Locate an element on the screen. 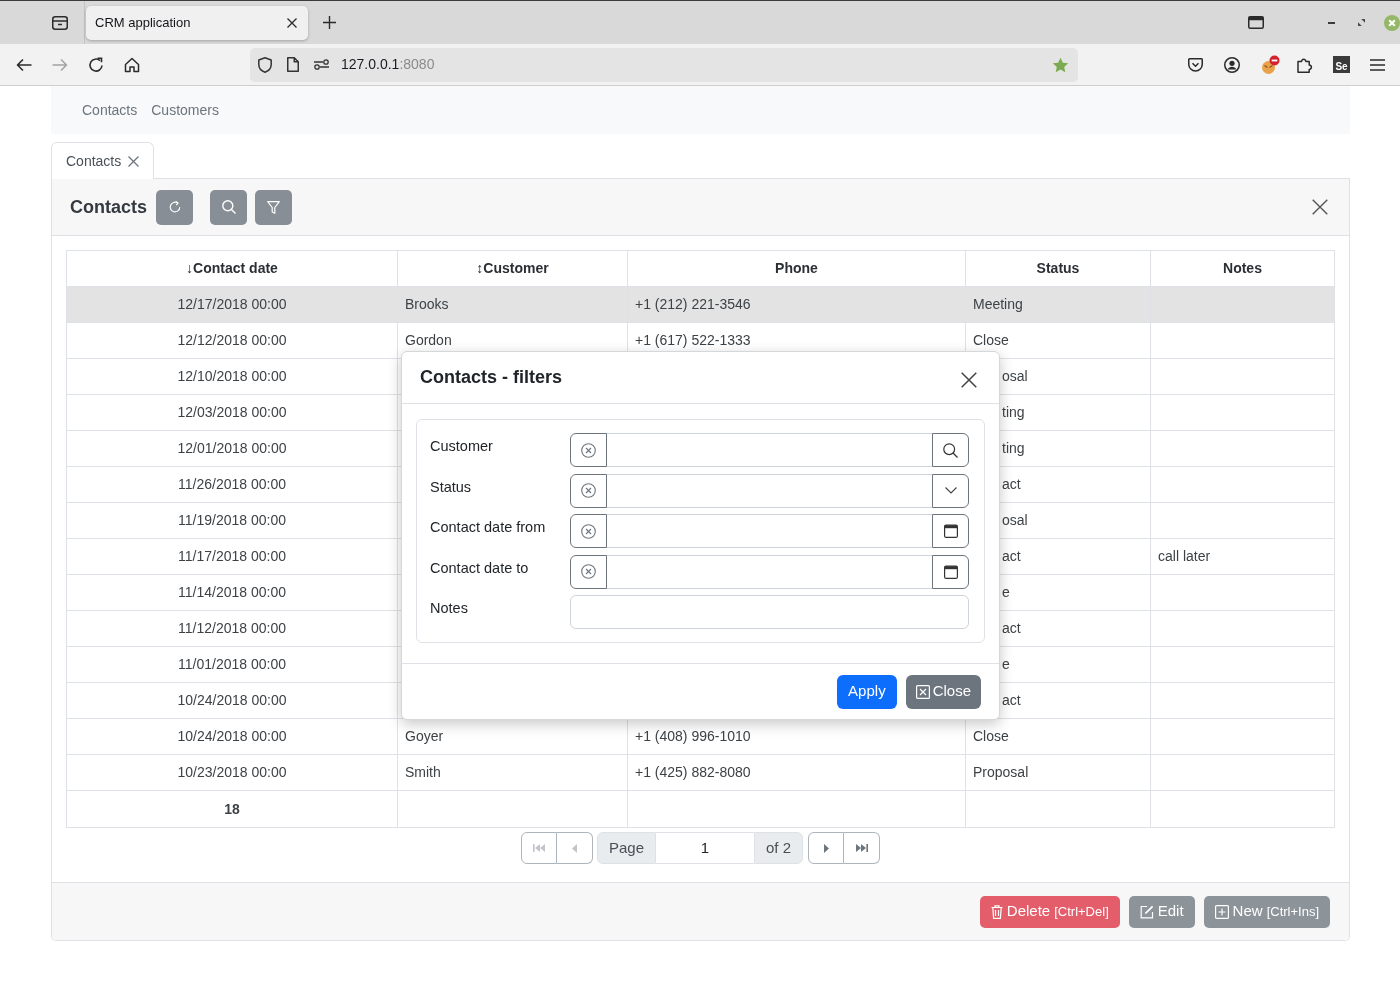 The image size is (1400, 987). table-cell: 10/24/2018 00:00 is located at coordinates (232, 700).